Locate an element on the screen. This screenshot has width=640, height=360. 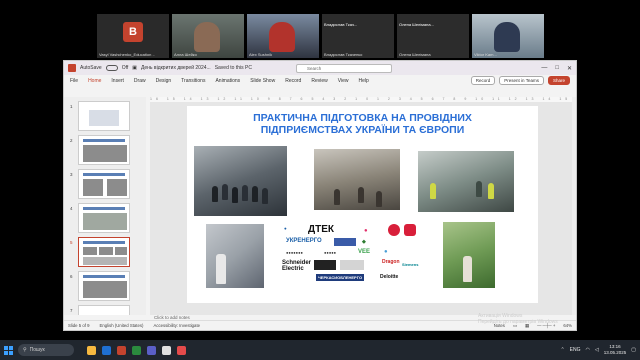
participant-tile: Владислав Ткач... Владислав Ткаченко is located at coordinates (358, 36).